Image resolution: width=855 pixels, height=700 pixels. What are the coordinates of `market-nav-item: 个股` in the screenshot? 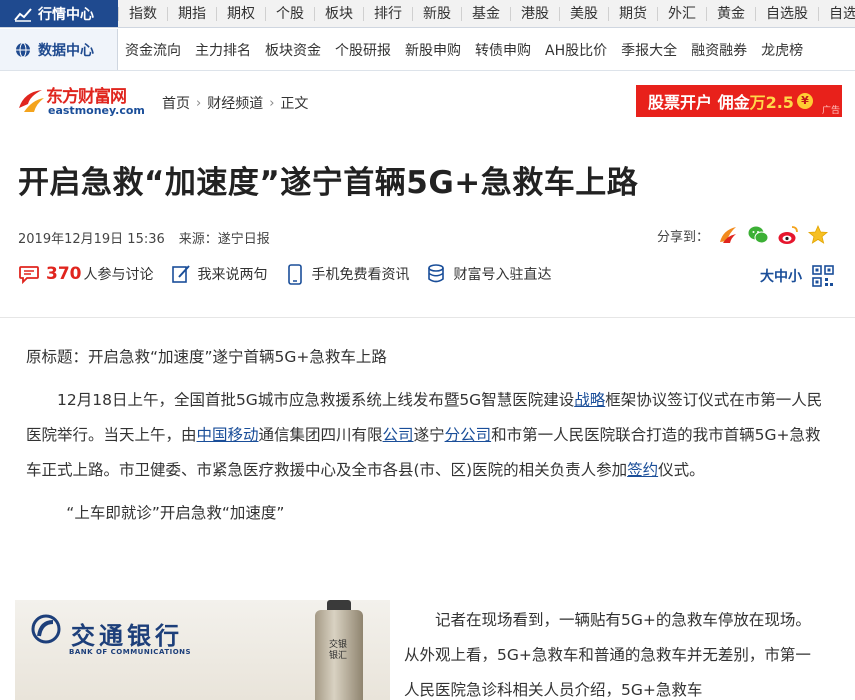 It's located at (289, 13).